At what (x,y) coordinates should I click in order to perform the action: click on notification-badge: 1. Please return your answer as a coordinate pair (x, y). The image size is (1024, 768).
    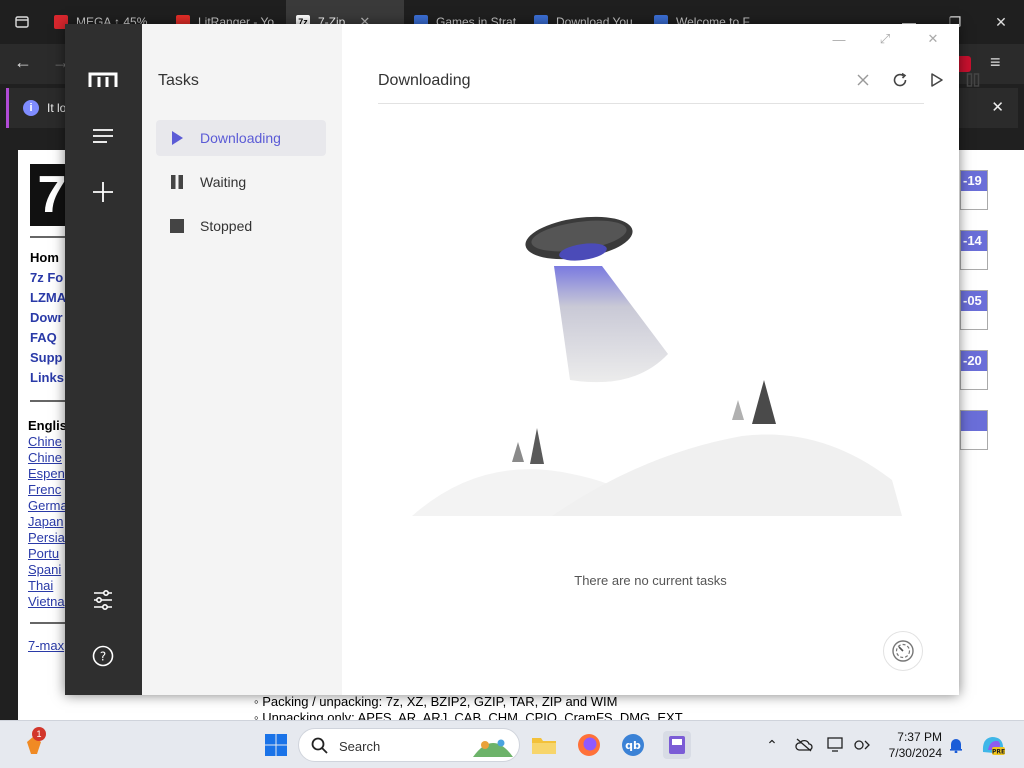
    Looking at the image, I should click on (39, 734).